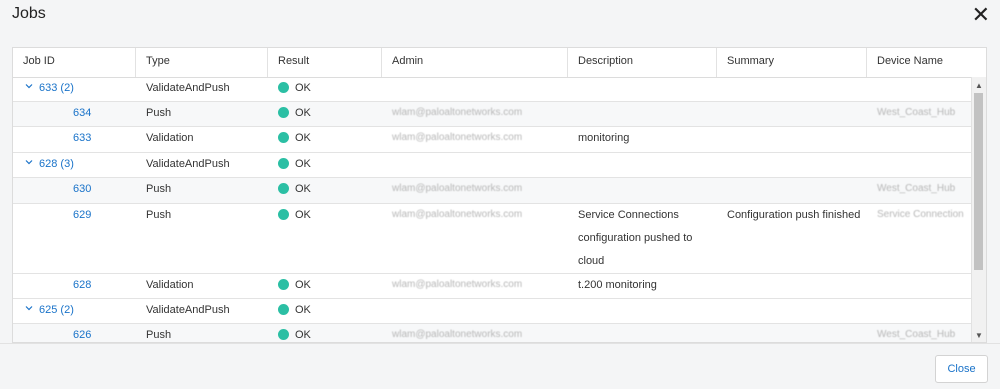  I want to click on scroll-thumb, so click(978, 181).